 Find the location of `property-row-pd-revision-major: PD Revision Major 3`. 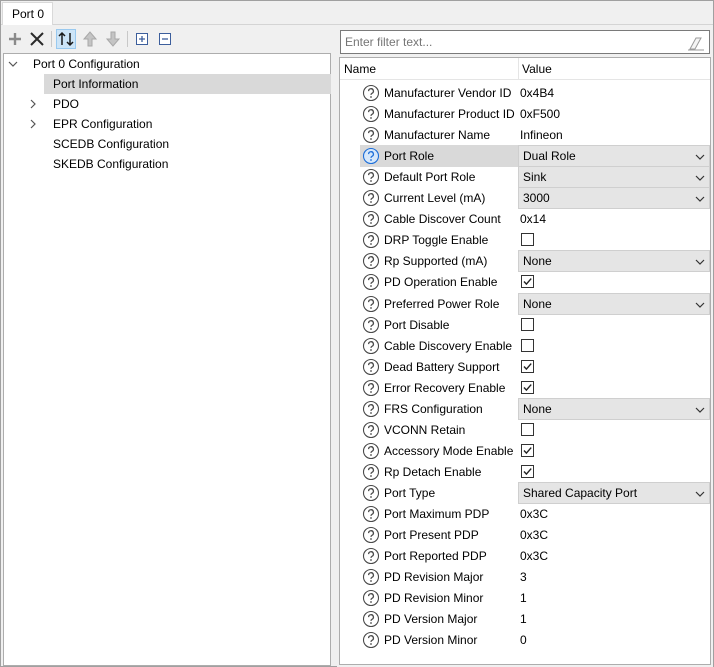

property-row-pd-revision-major: PD Revision Major 3 is located at coordinates (525, 577).